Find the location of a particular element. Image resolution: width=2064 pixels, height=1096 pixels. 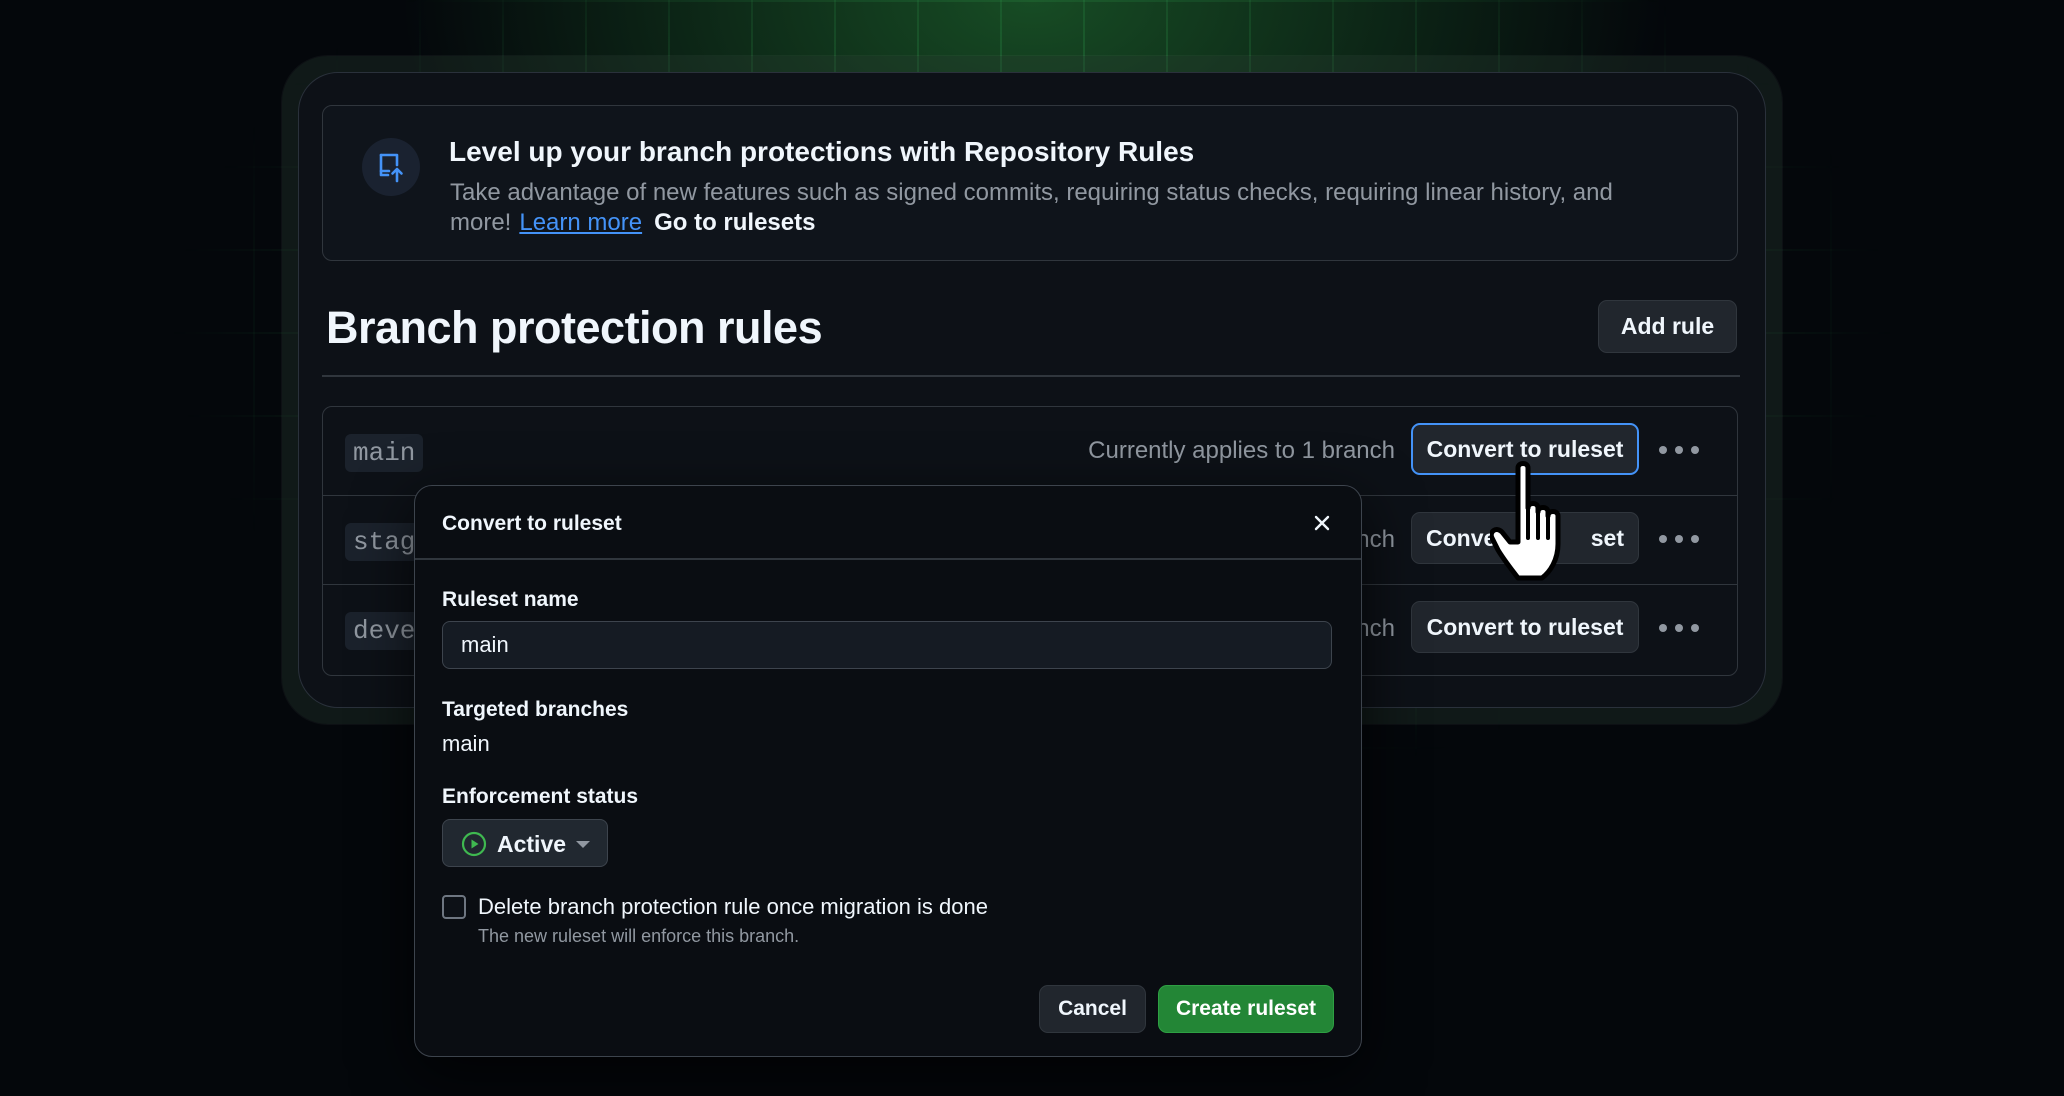

enforcement-status-select: Active is located at coordinates (525, 843).